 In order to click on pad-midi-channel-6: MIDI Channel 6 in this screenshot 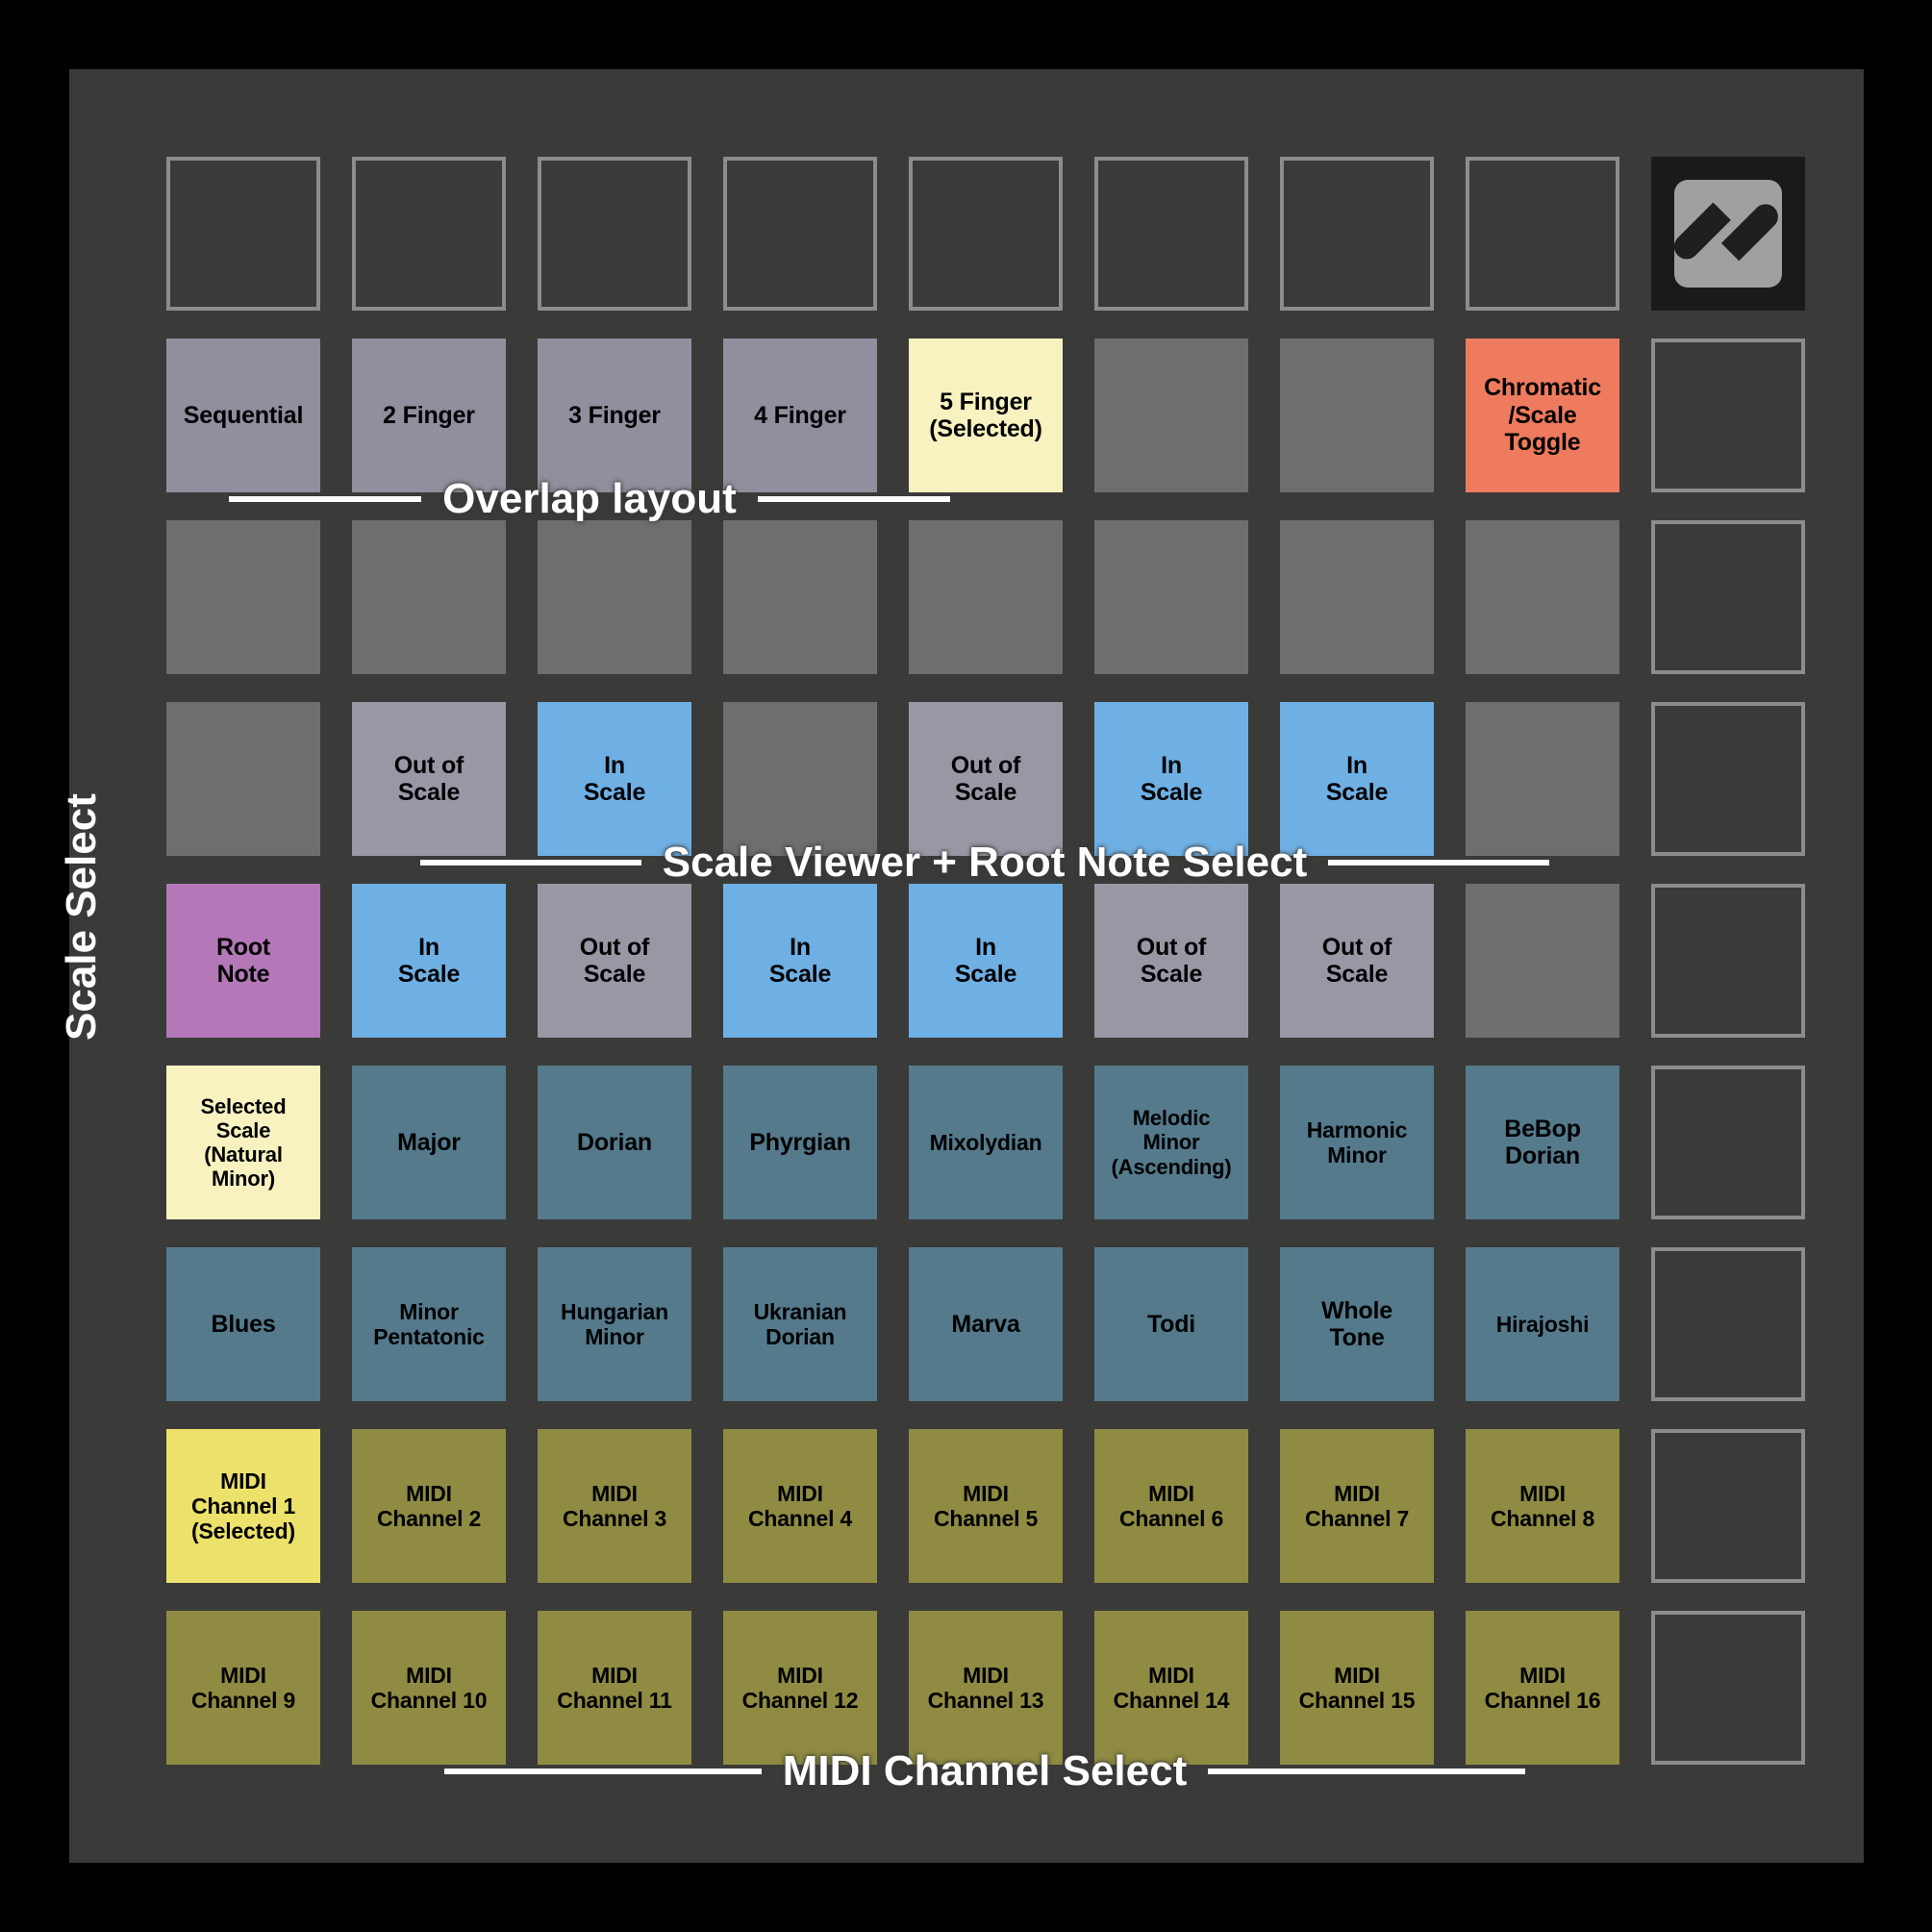, I will do `click(1171, 1506)`.